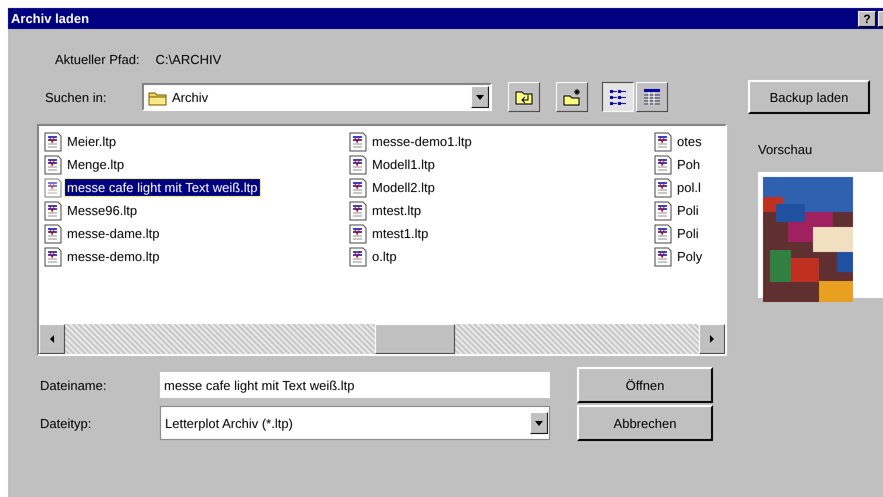 This screenshot has height=497, width=883. I want to click on file-item: Messe96.ltp, so click(102, 210).